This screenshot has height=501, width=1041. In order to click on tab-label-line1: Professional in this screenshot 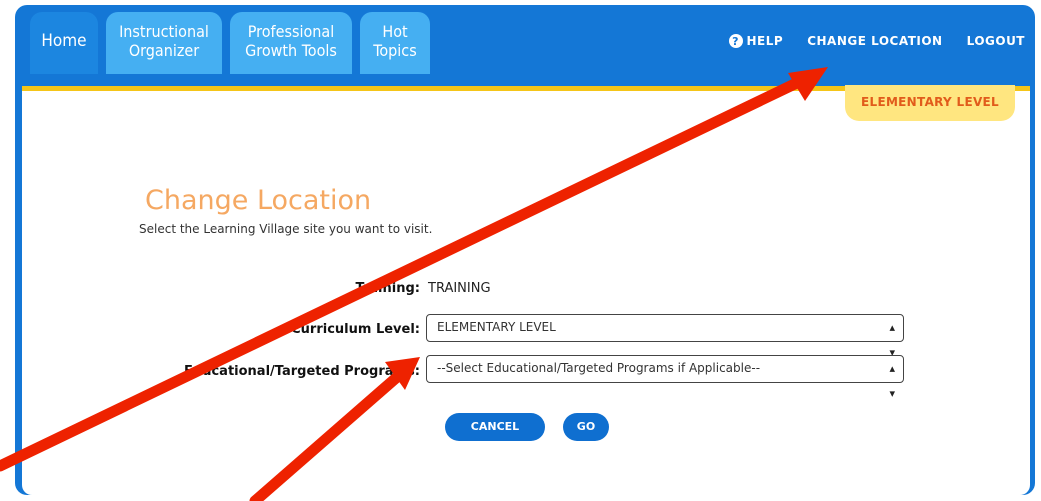, I will do `click(291, 31)`.